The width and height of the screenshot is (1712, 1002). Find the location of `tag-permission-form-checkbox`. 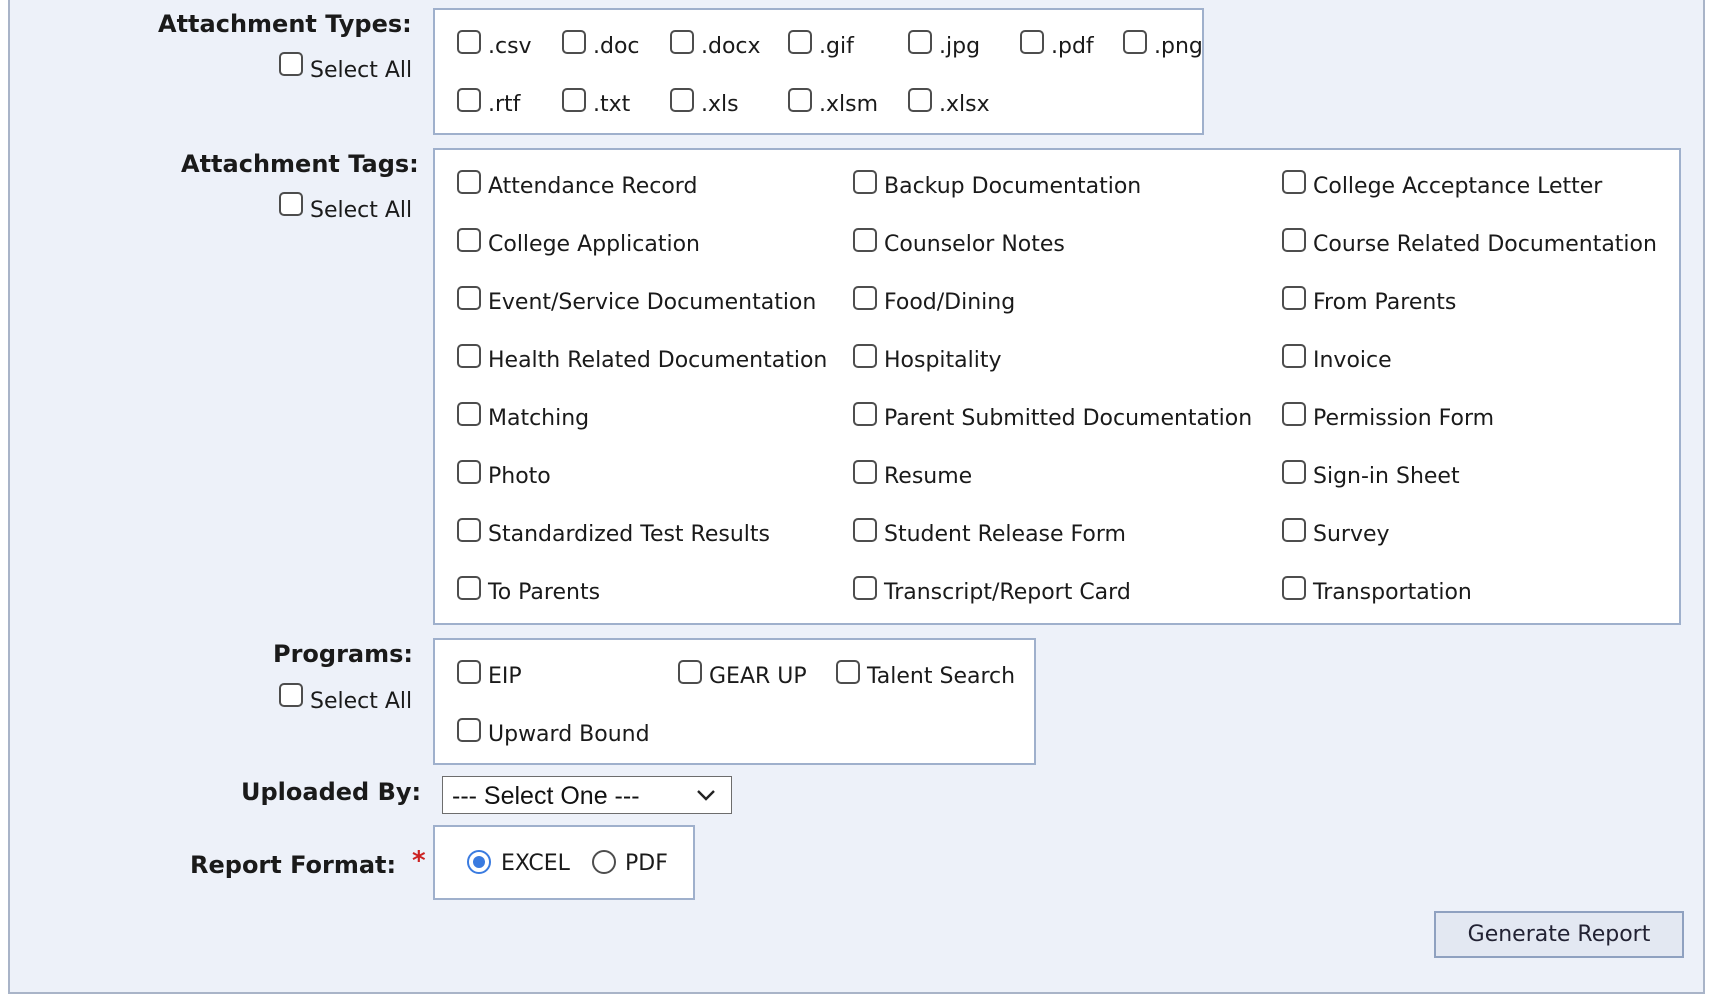

tag-permission-form-checkbox is located at coordinates (1294, 414).